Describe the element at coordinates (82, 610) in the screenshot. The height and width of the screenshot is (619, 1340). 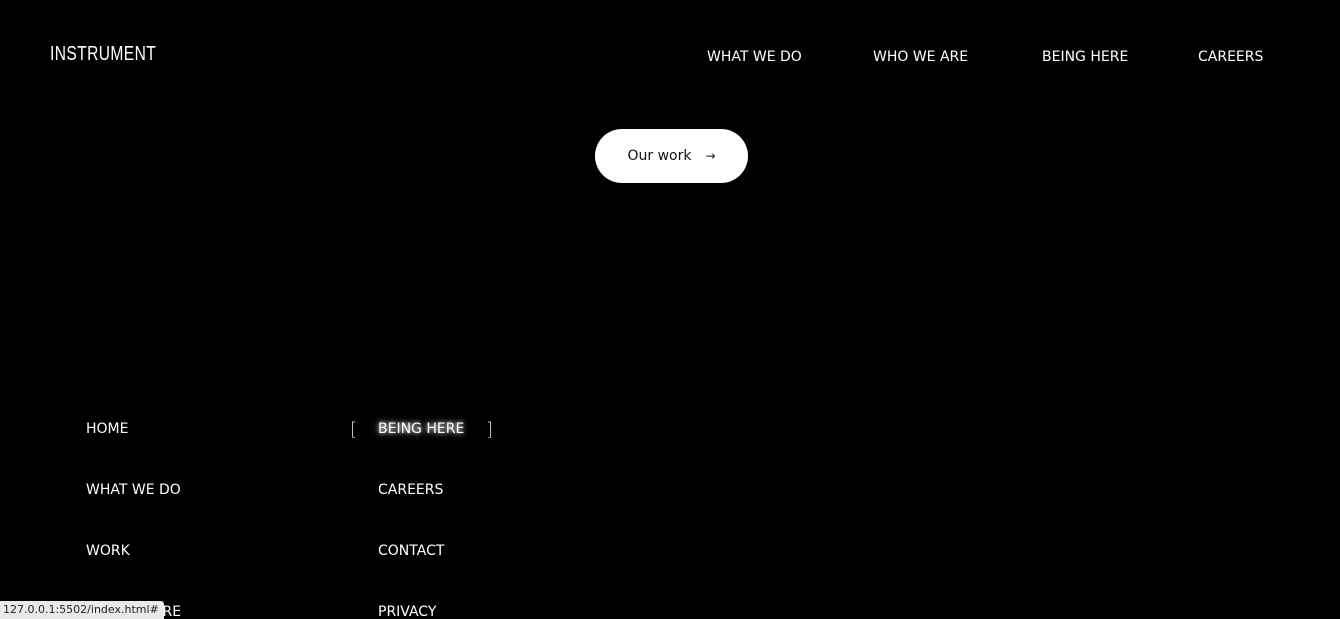
I see `browser-status-url: 127.0.0.1:5502/index.html#` at that location.